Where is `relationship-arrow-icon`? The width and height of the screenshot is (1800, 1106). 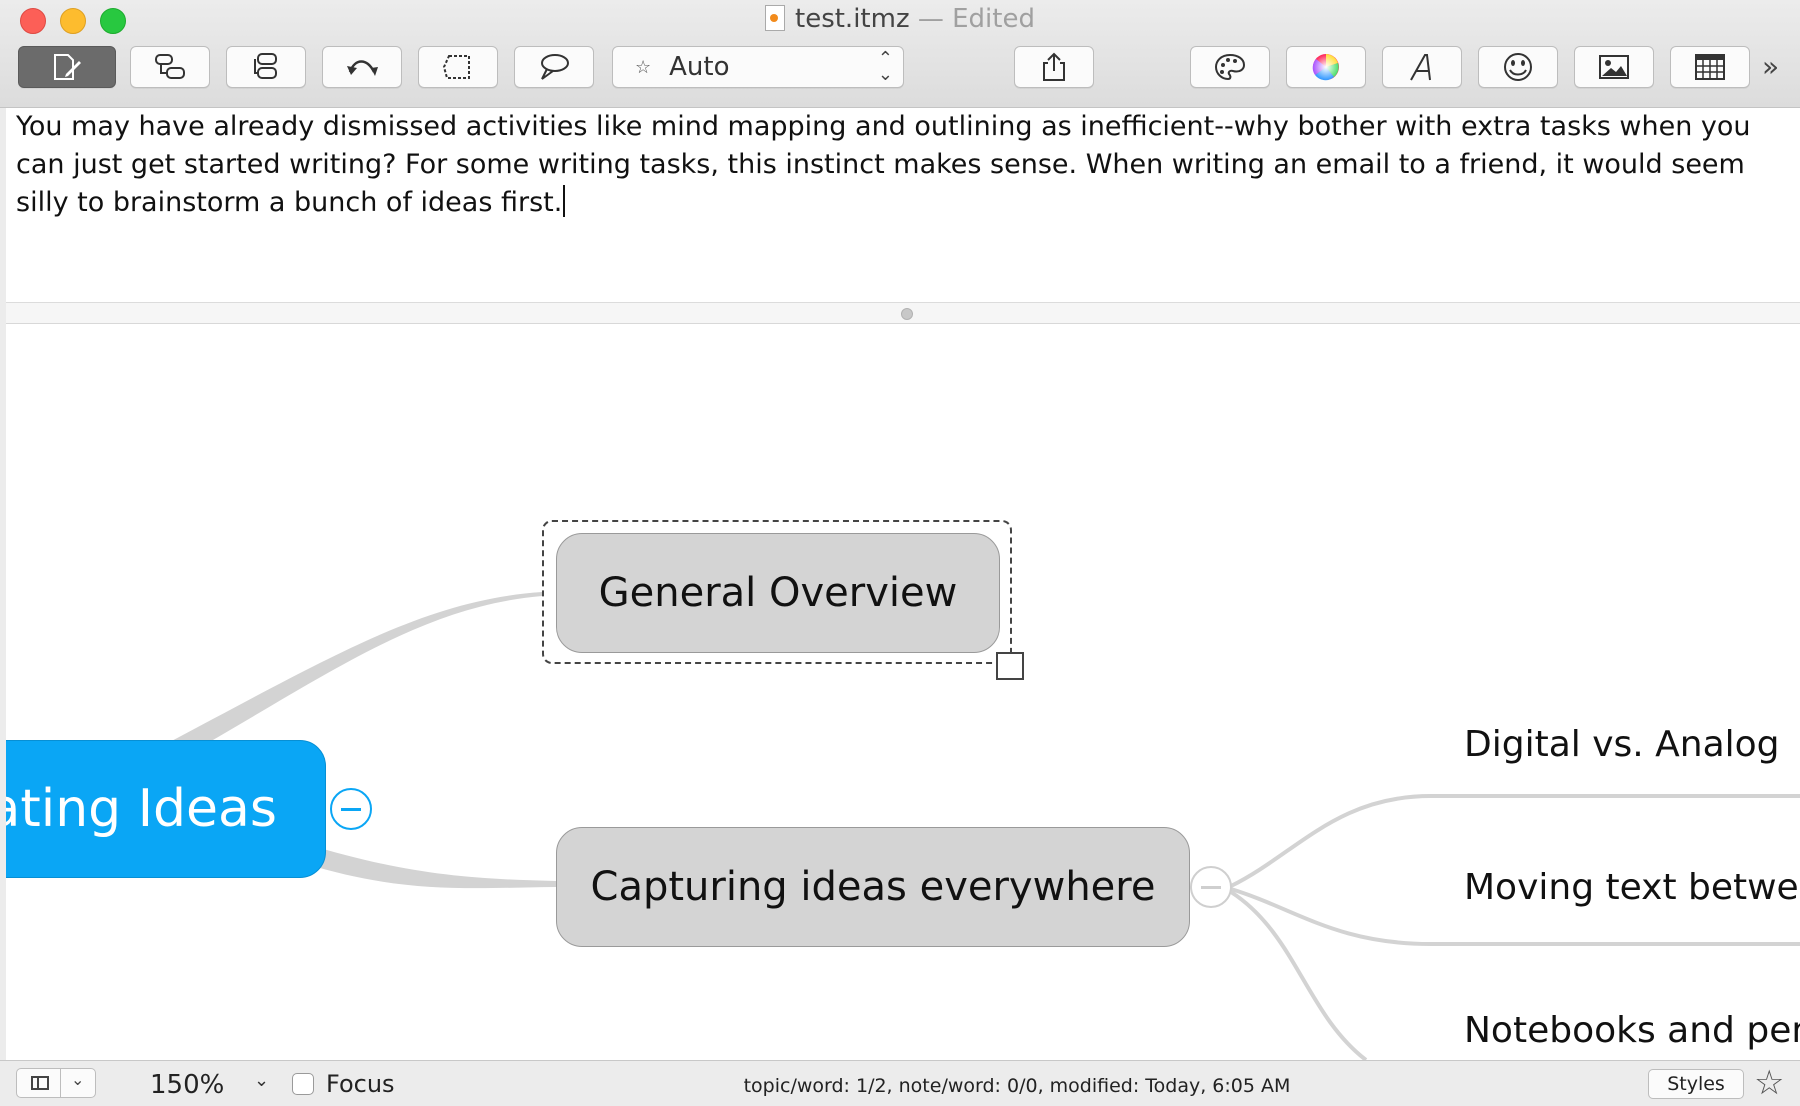
relationship-arrow-icon is located at coordinates (362, 68).